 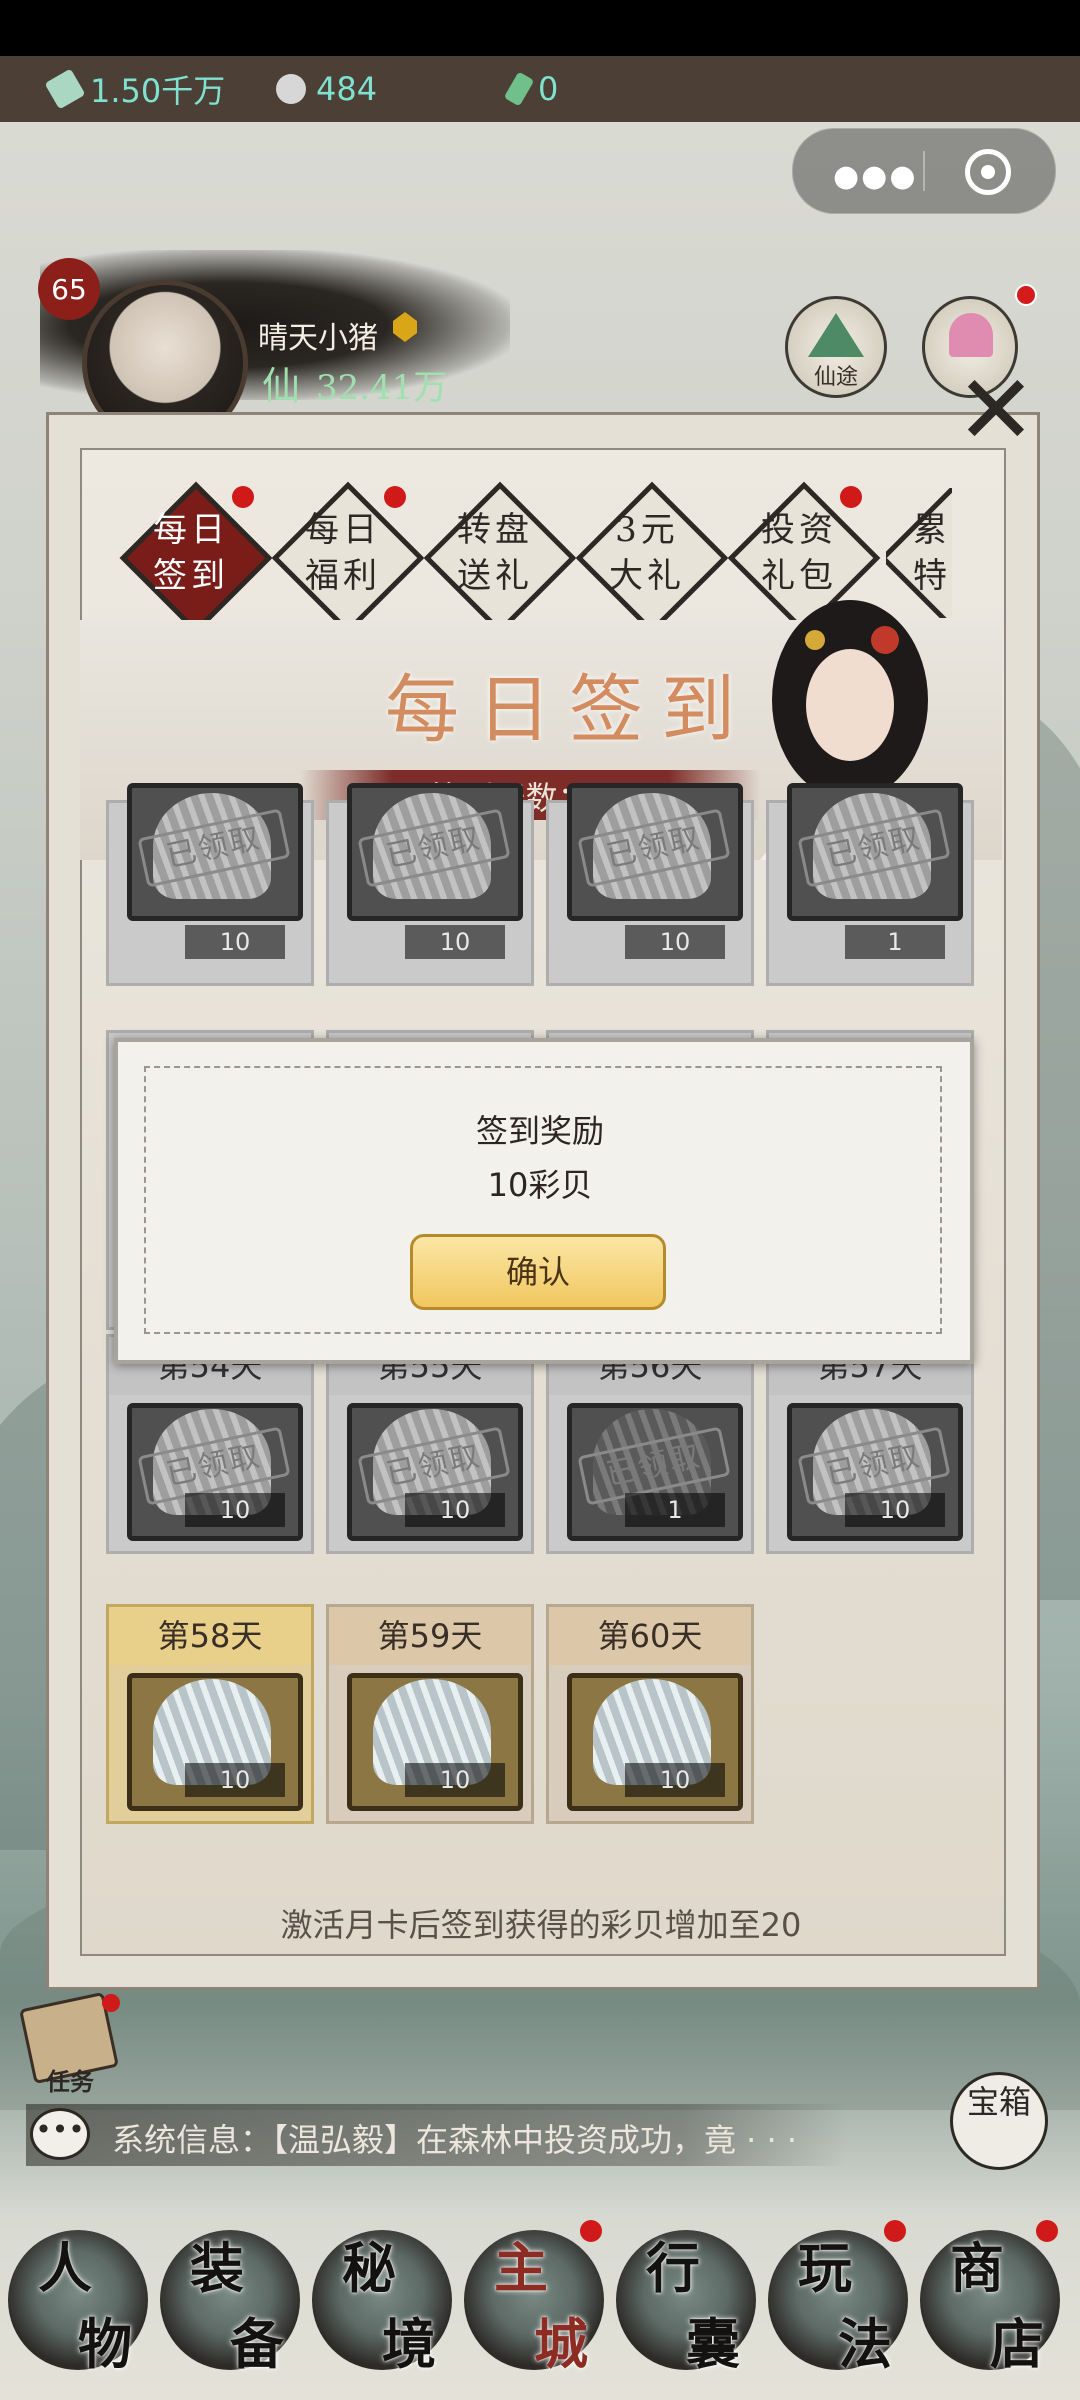 What do you see at coordinates (865, 2344) in the screenshot?
I see `nav-label-2: 法` at bounding box center [865, 2344].